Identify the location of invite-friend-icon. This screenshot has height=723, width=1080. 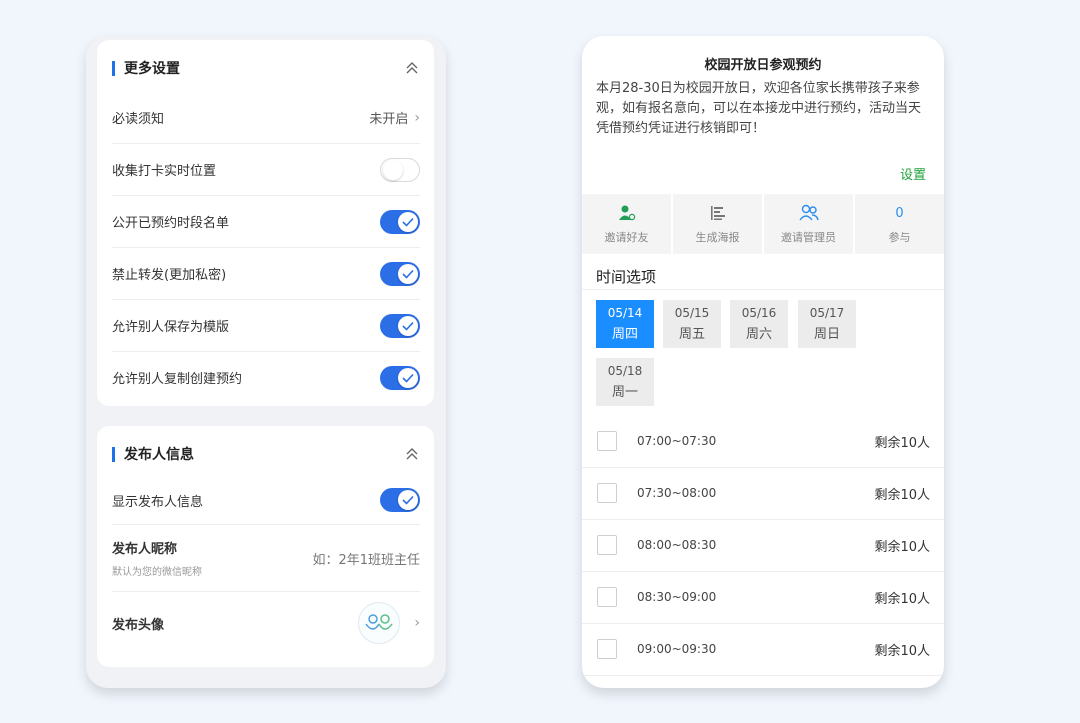
(627, 213).